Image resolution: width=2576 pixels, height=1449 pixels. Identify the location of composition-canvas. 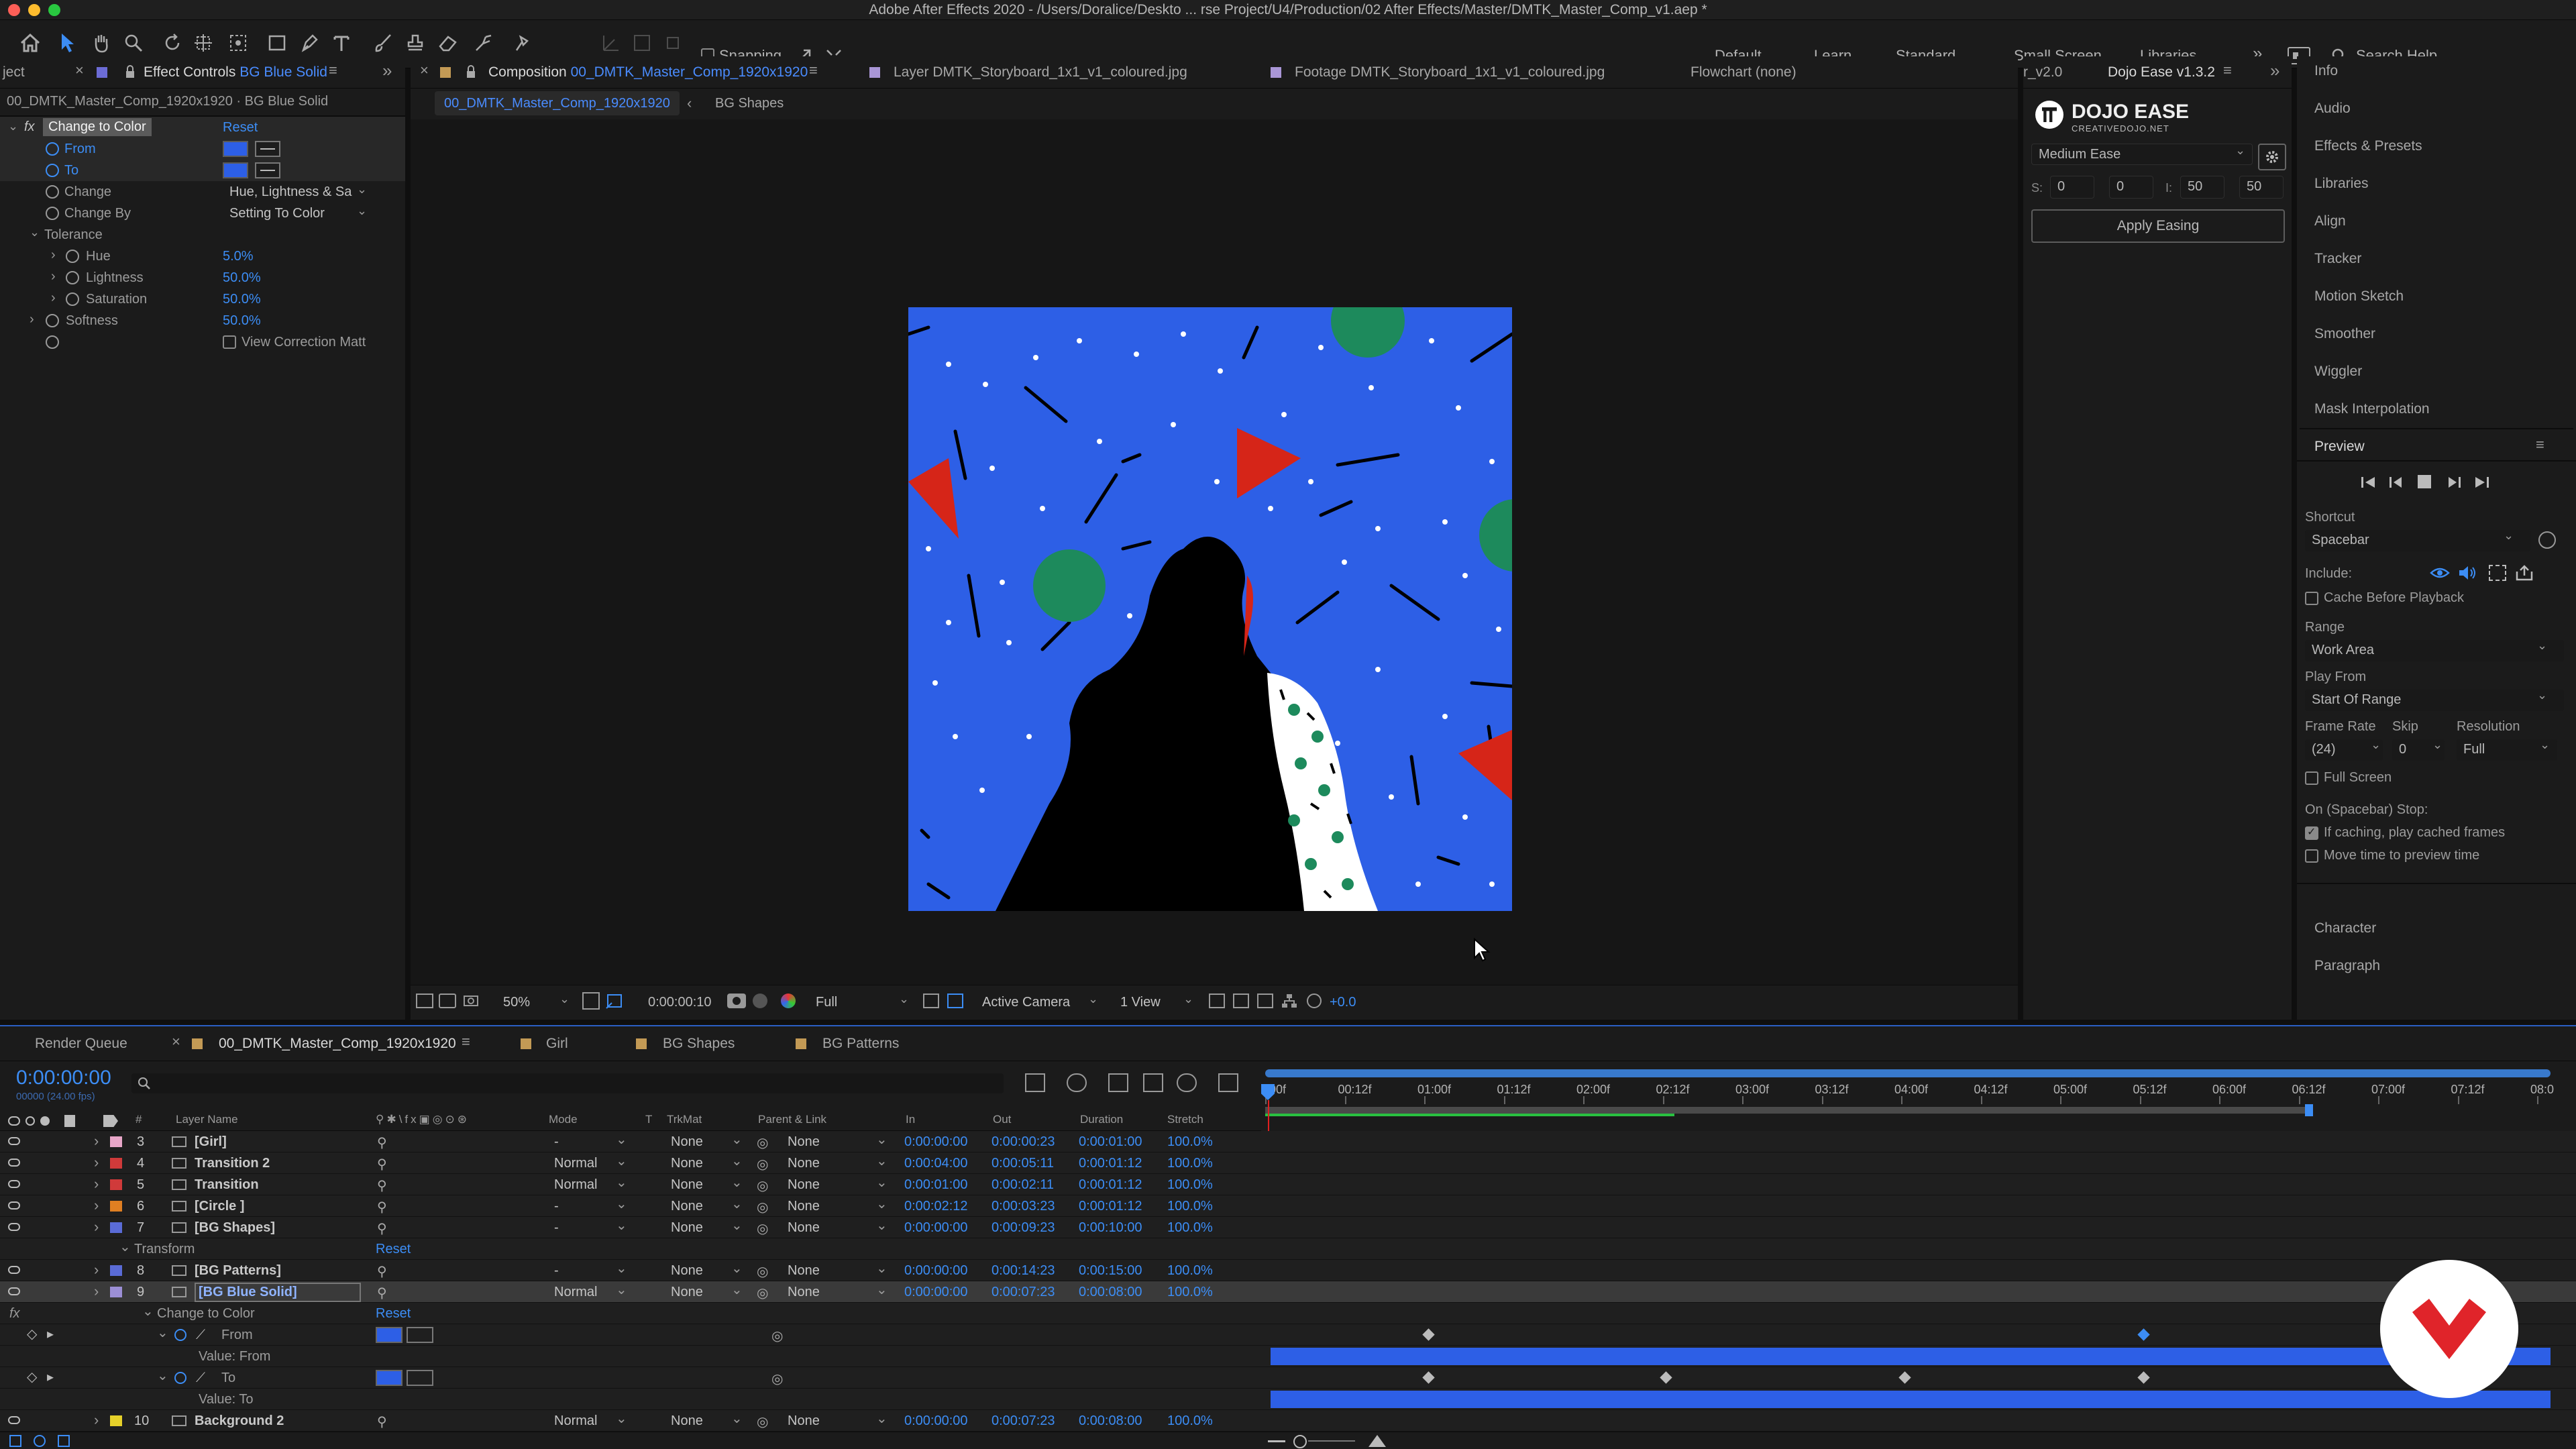
(1210, 609).